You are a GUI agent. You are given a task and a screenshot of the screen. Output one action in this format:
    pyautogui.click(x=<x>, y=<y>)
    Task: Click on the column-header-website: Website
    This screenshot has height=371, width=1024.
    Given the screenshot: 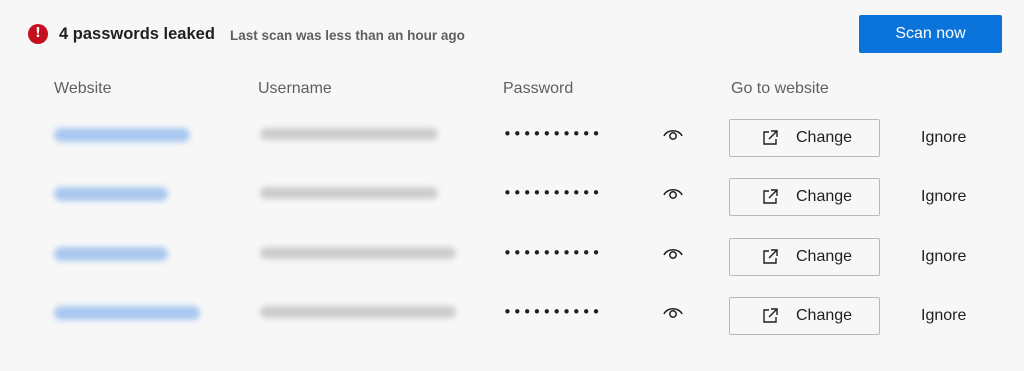 What is the action you would take?
    pyautogui.click(x=83, y=88)
    